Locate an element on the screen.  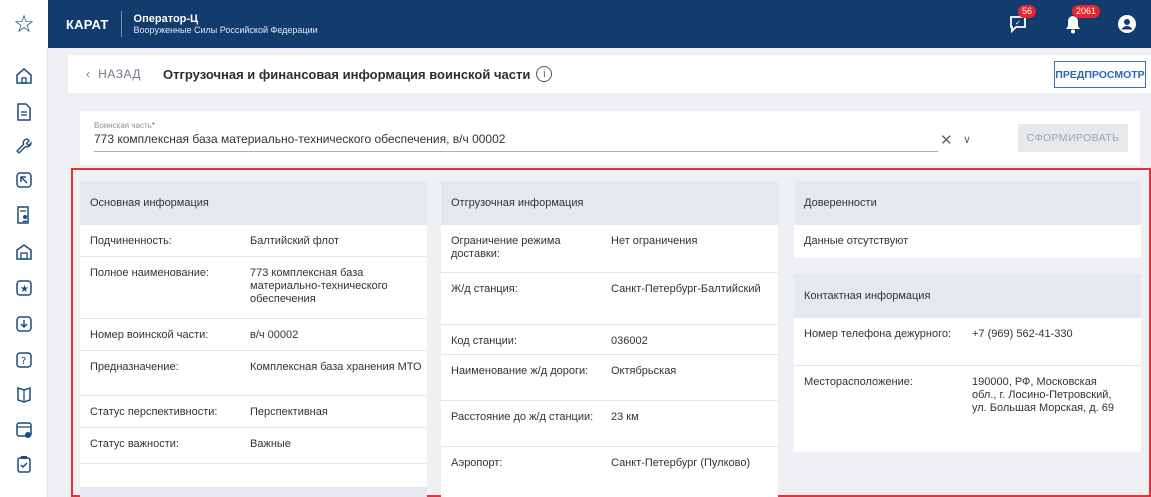
download-box-icon is located at coordinates (24, 324).